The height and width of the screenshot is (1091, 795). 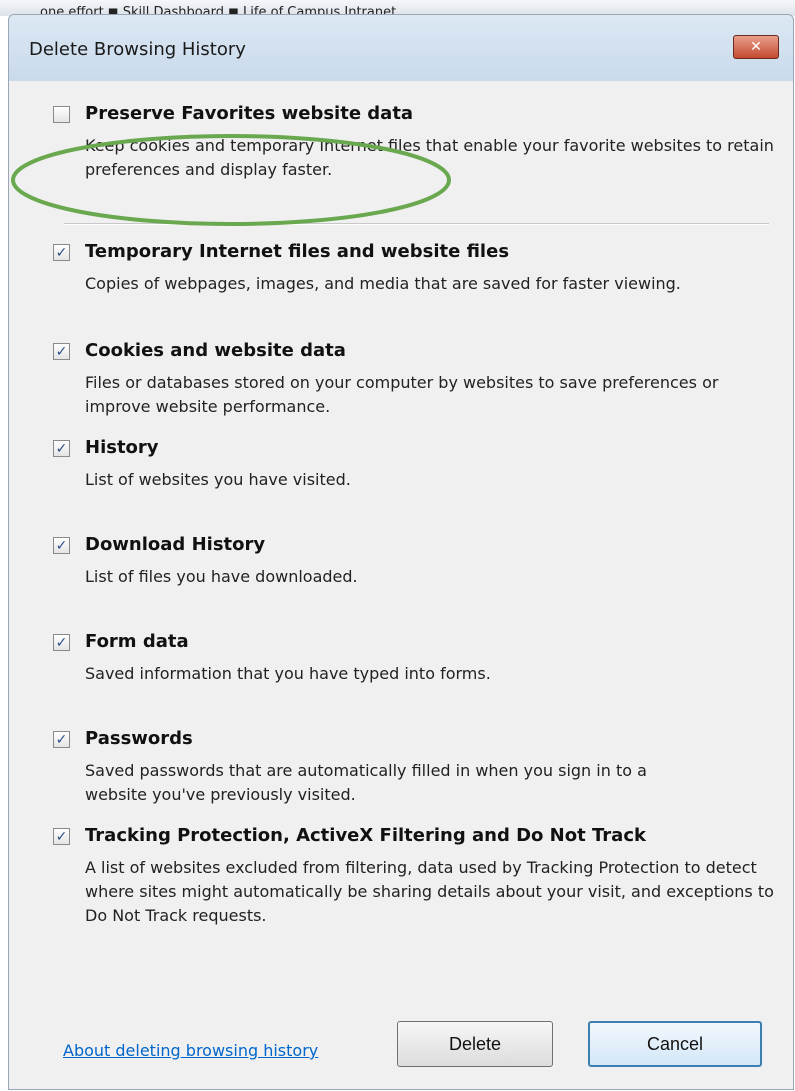 I want to click on option-description: List of websites you have visited., so click(x=218, y=479).